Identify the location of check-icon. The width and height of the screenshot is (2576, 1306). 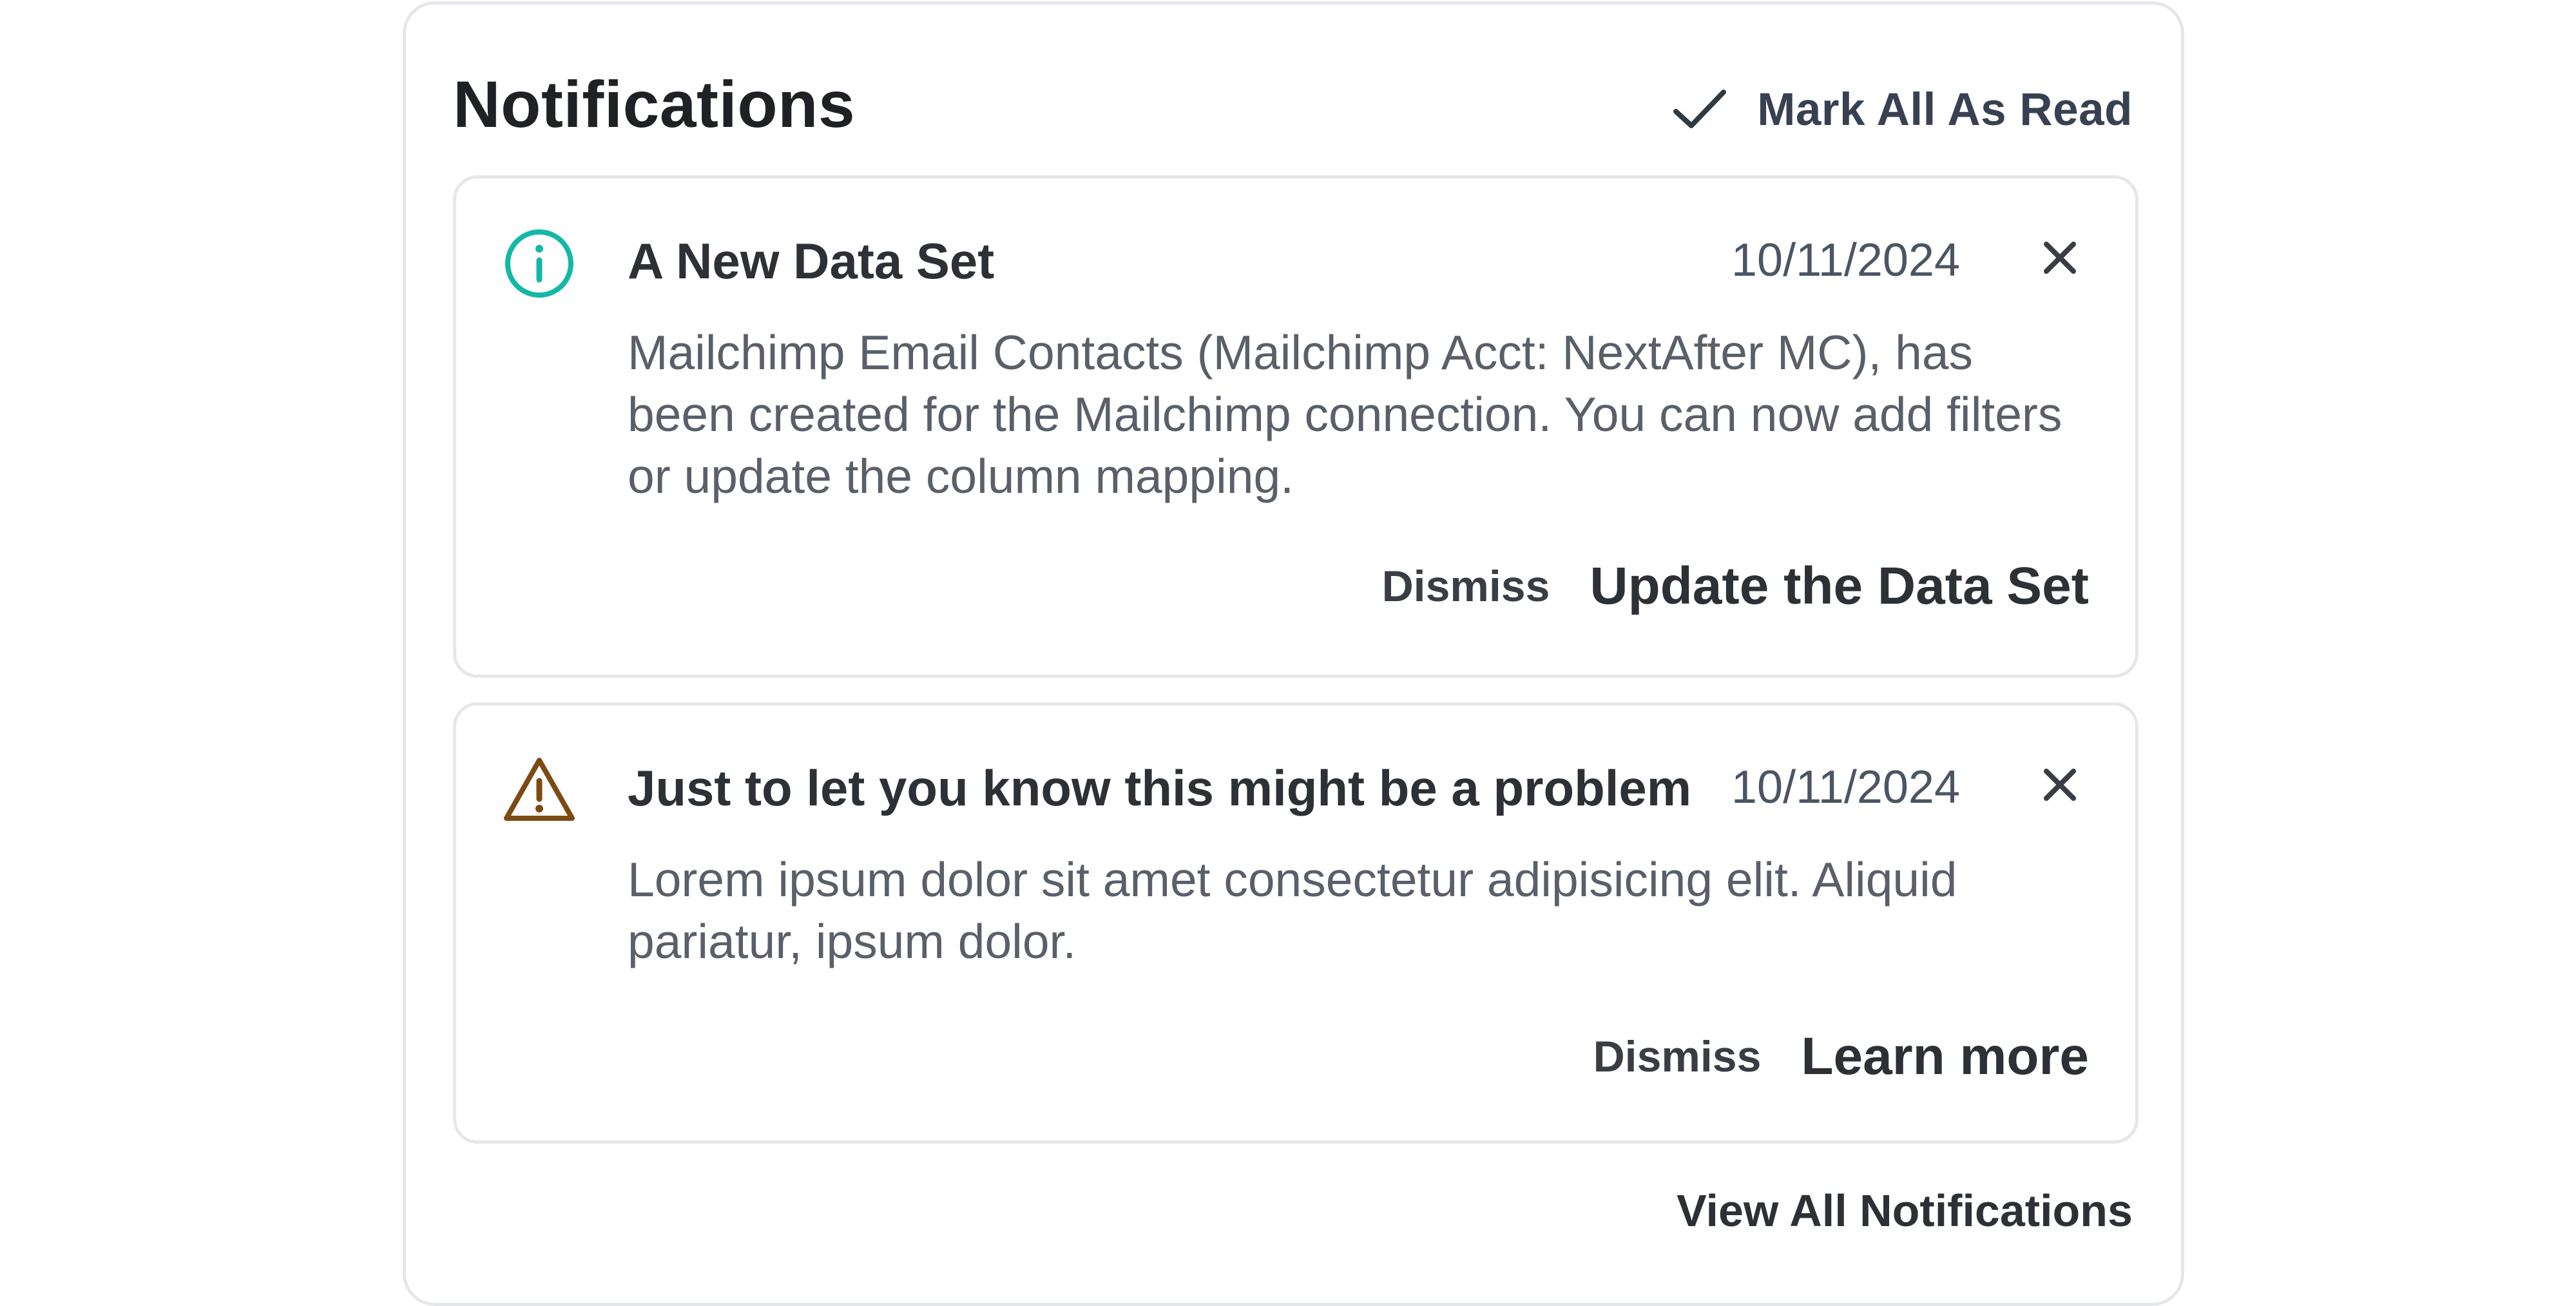
(1700, 109).